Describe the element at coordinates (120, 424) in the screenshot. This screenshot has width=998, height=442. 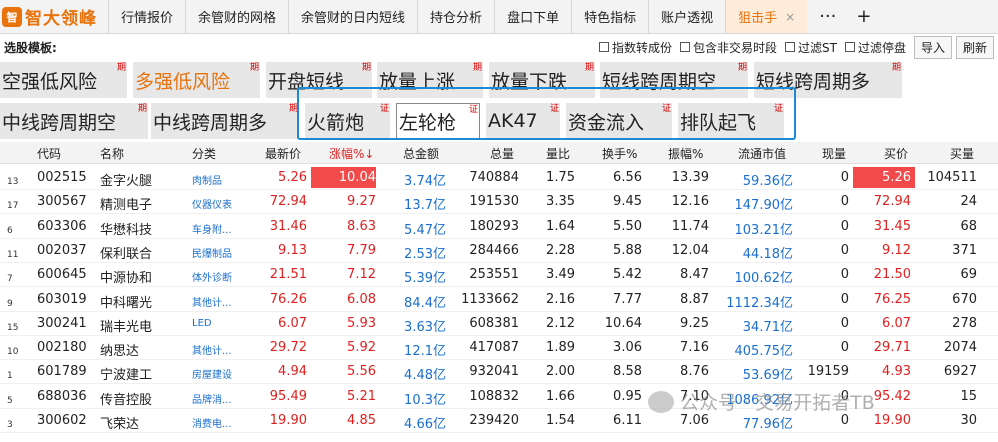
I see `cell-name: 飞荣达` at that location.